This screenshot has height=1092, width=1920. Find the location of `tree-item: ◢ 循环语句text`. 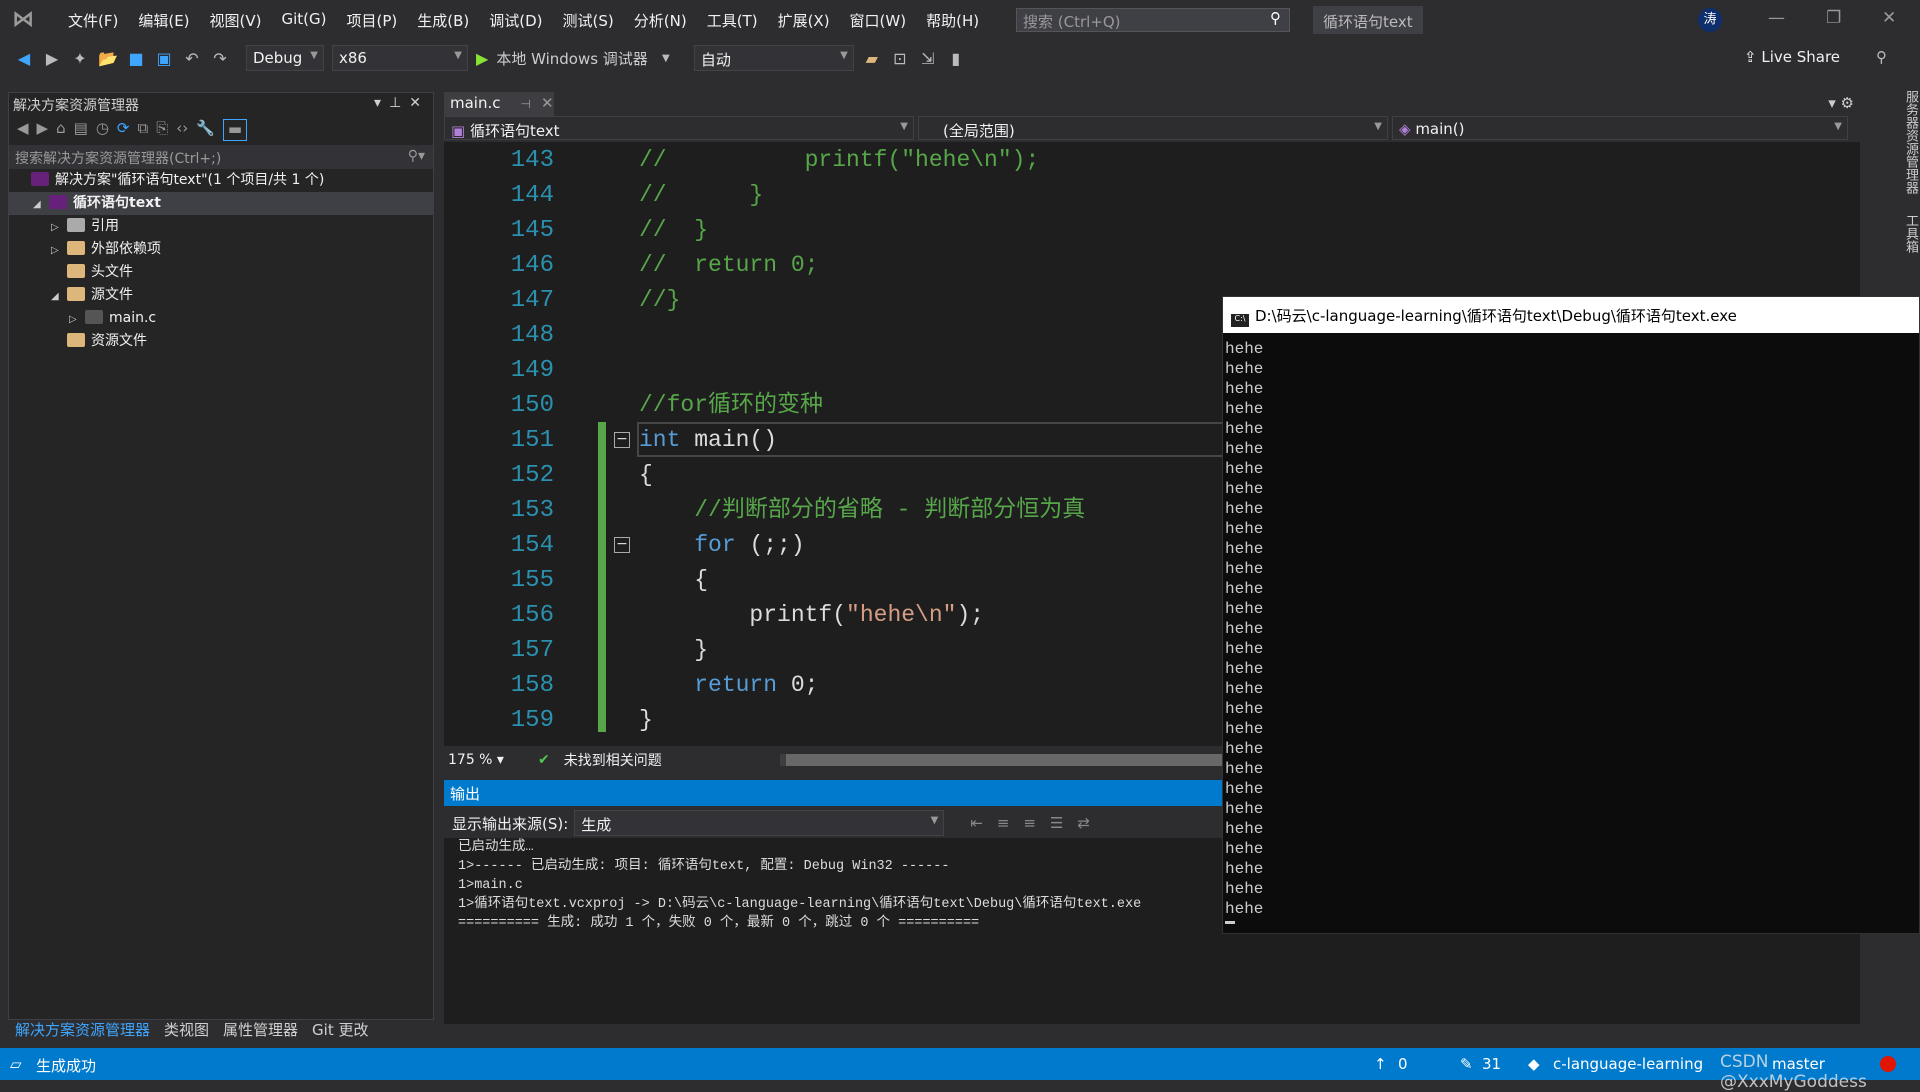

tree-item: ◢ 循环语句text is located at coordinates (221, 203).